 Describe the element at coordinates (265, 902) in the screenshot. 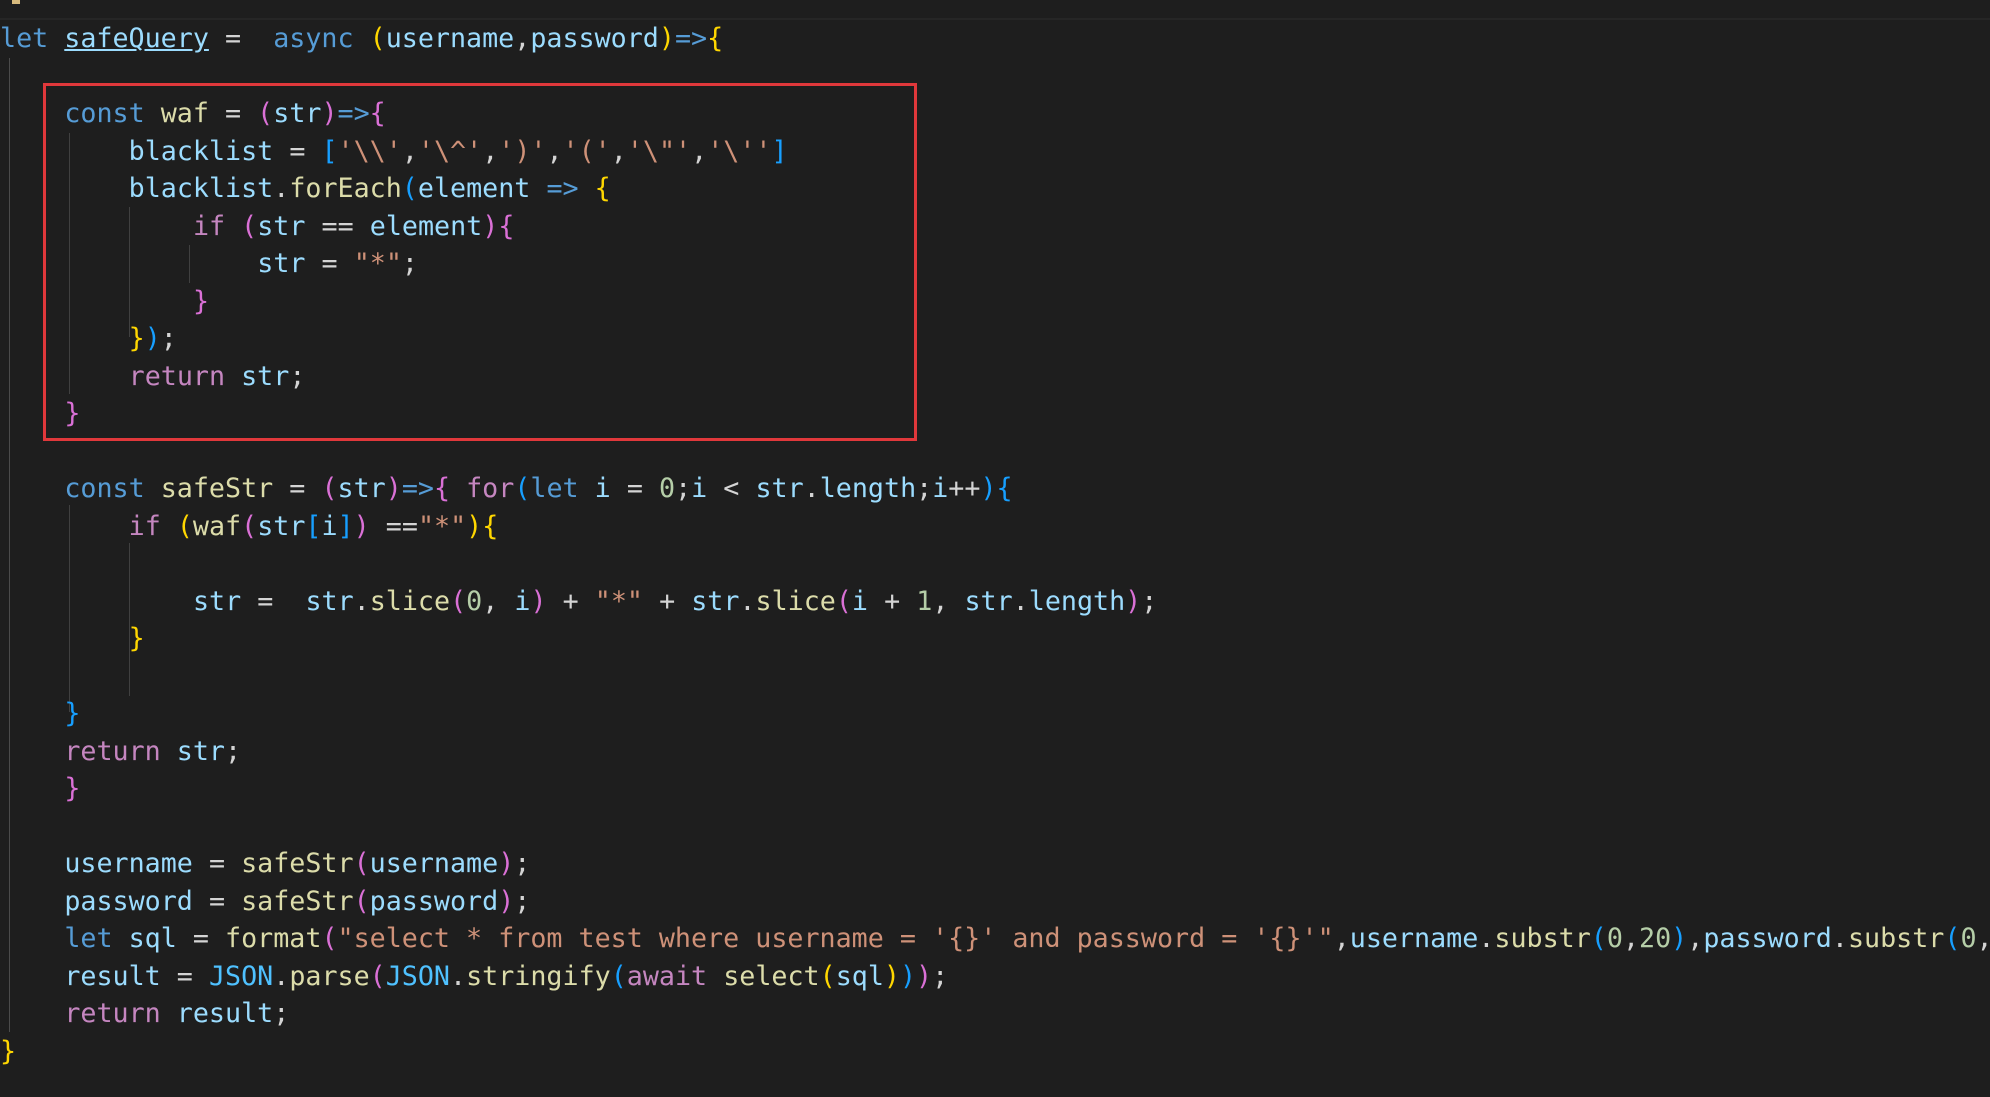

I see `code-line: password = safeStr(password);` at that location.